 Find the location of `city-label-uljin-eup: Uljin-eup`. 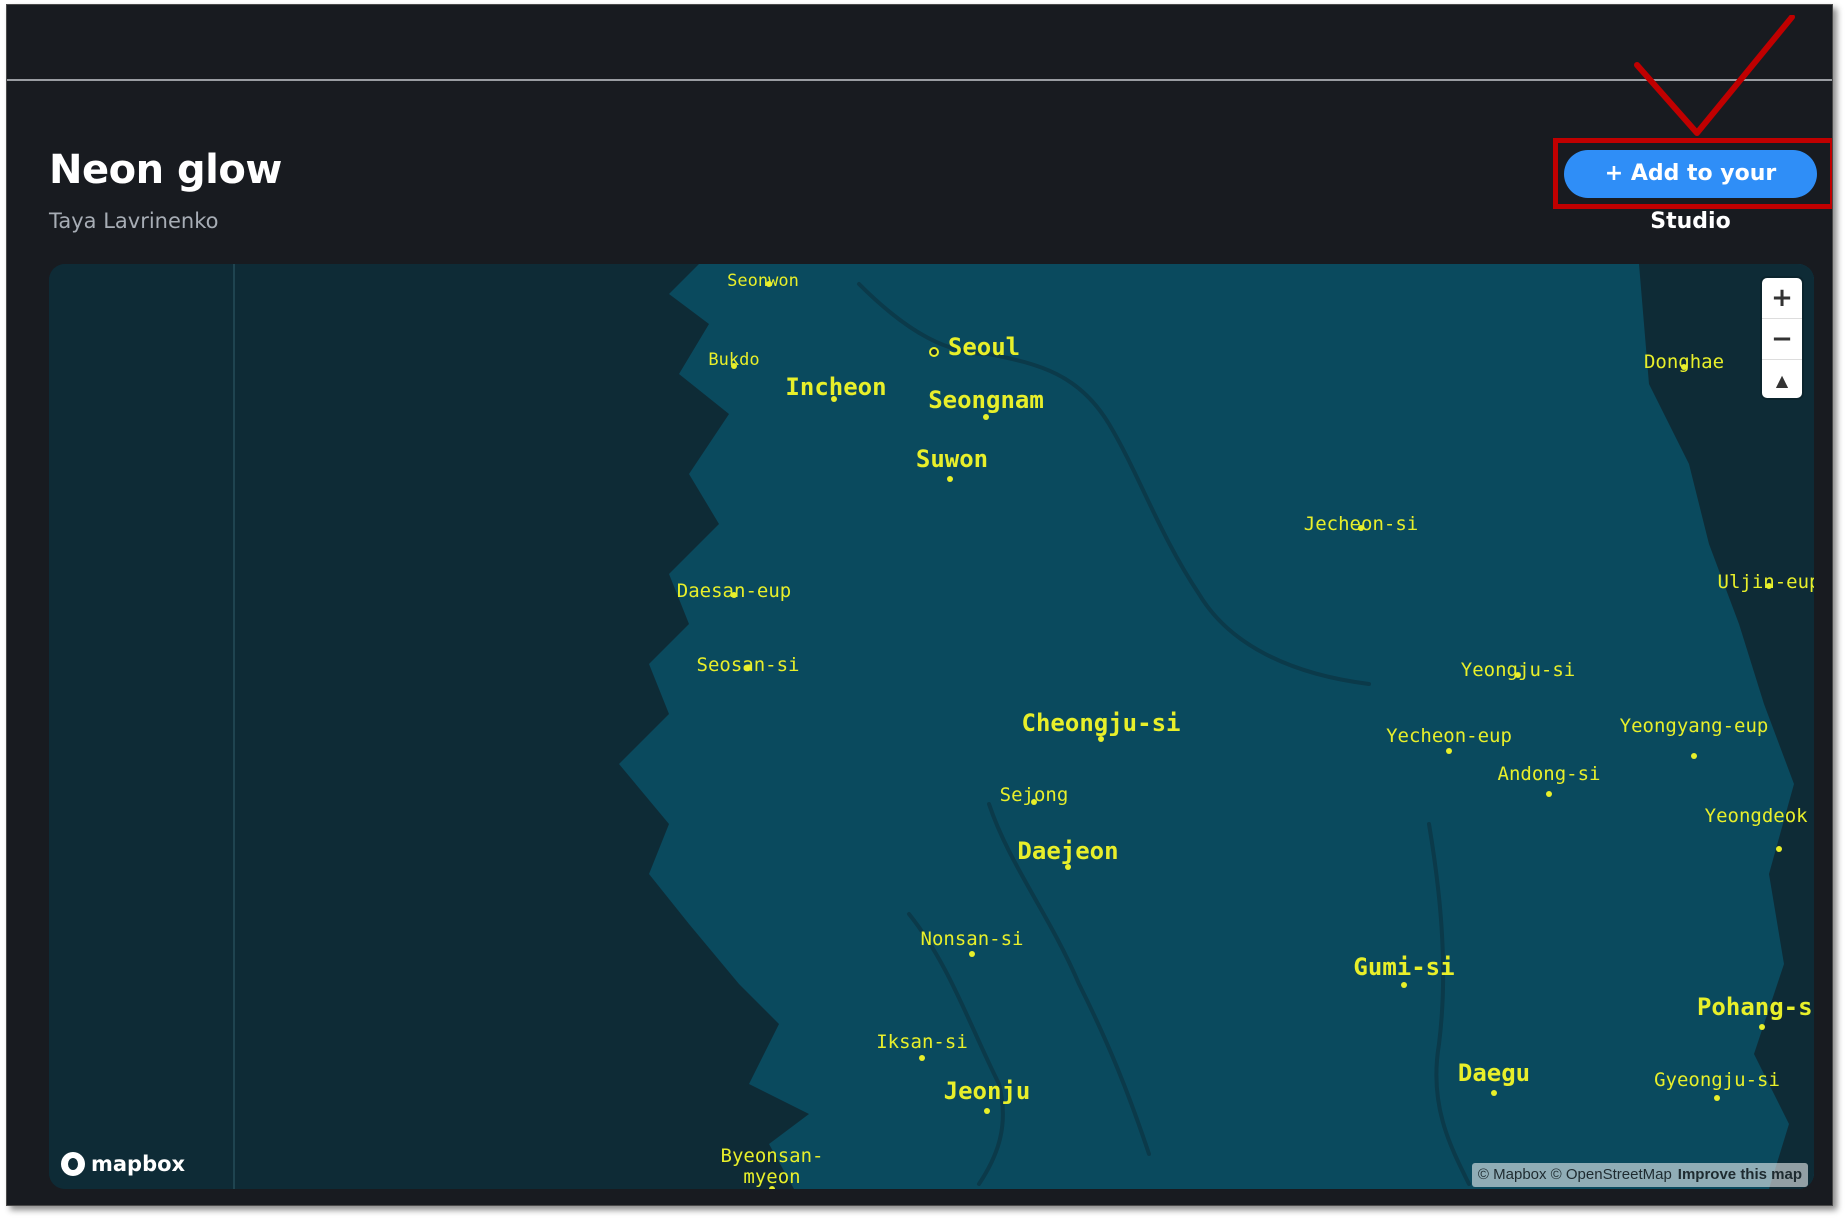

city-label-uljin-eup: Uljin-eup is located at coordinates (1765, 582).